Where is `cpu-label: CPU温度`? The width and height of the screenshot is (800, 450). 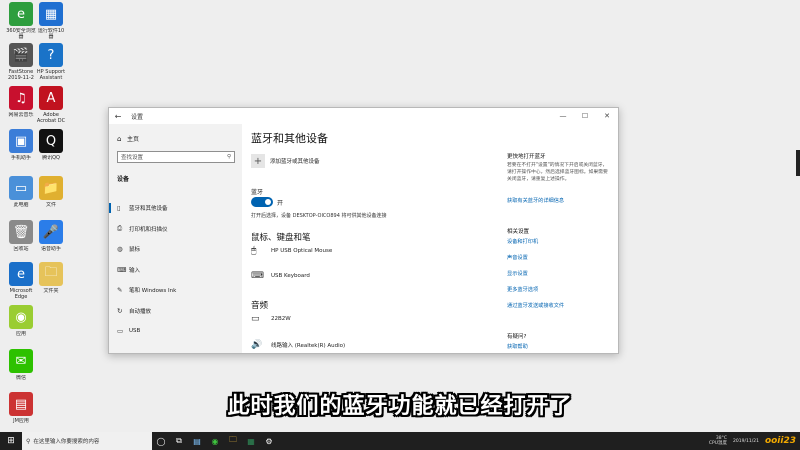
cpu-label: CPU温度 is located at coordinates (717, 443).